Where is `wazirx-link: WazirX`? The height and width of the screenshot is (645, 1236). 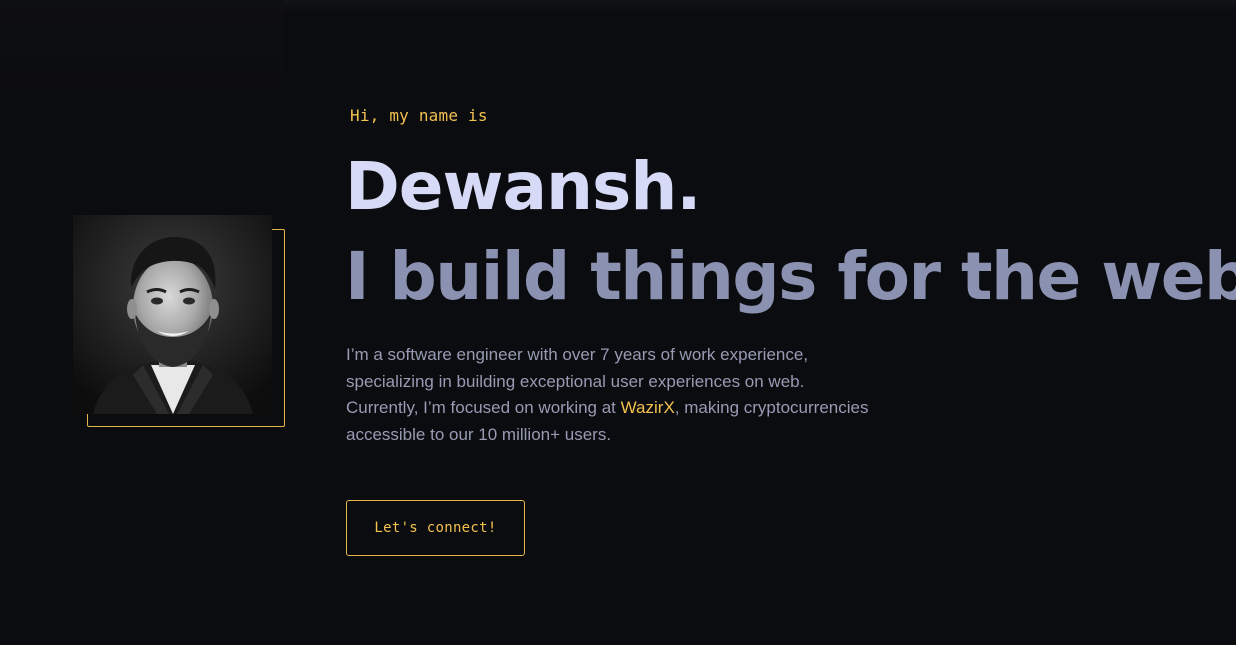
wazirx-link: WazirX is located at coordinates (648, 407).